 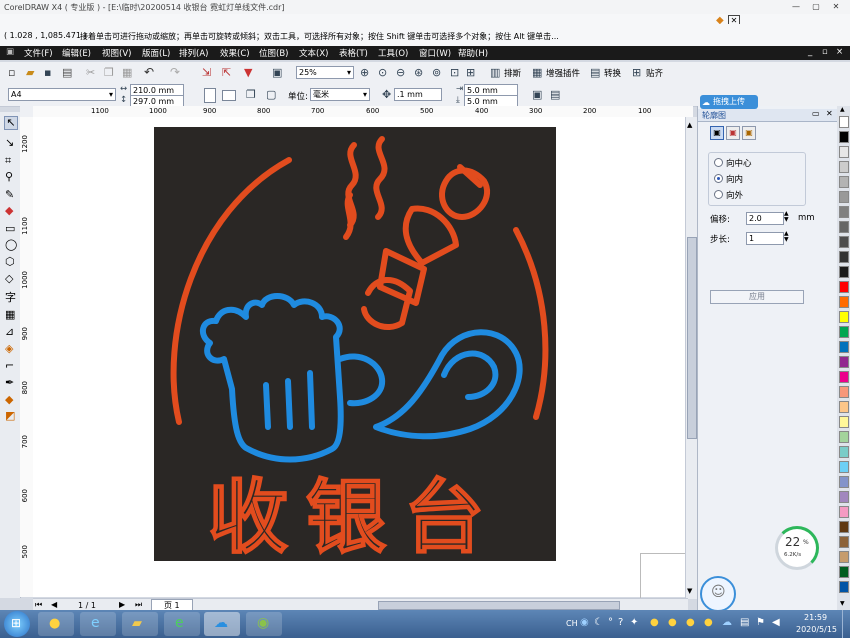 I want to click on snap-icon: ⊞, so click(x=639, y=73).